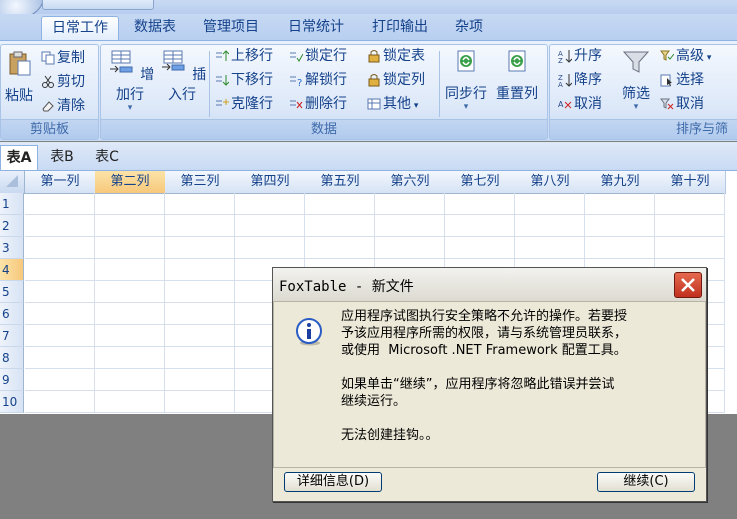 This screenshot has width=737, height=519. I want to click on unlock-row-button: ? 解锁行, so click(318, 80).